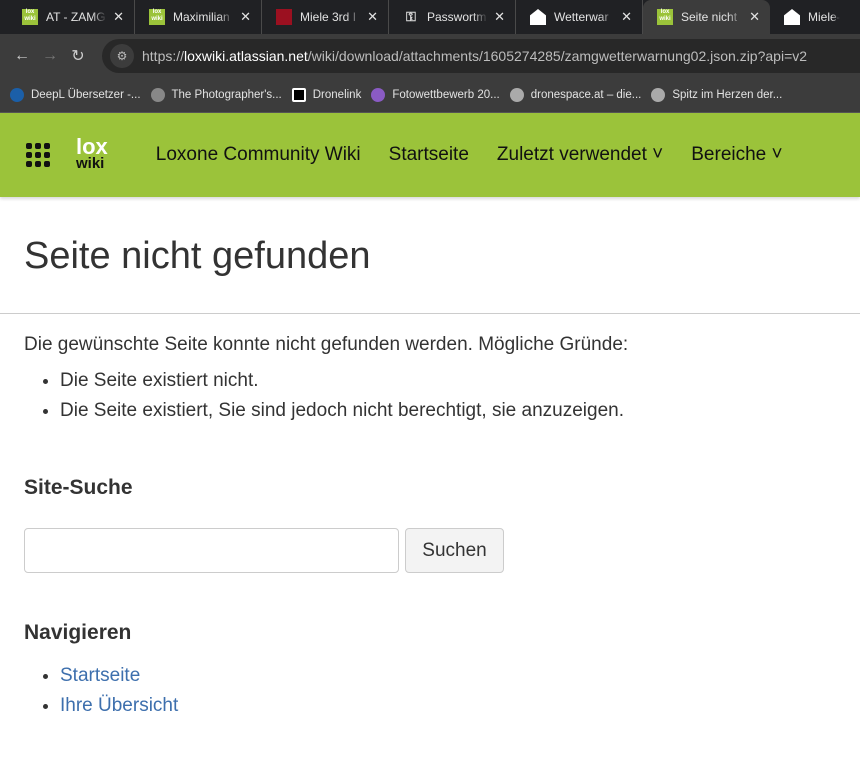  Describe the element at coordinates (78, 56) in the screenshot. I see `reload-icon: ↻` at that location.